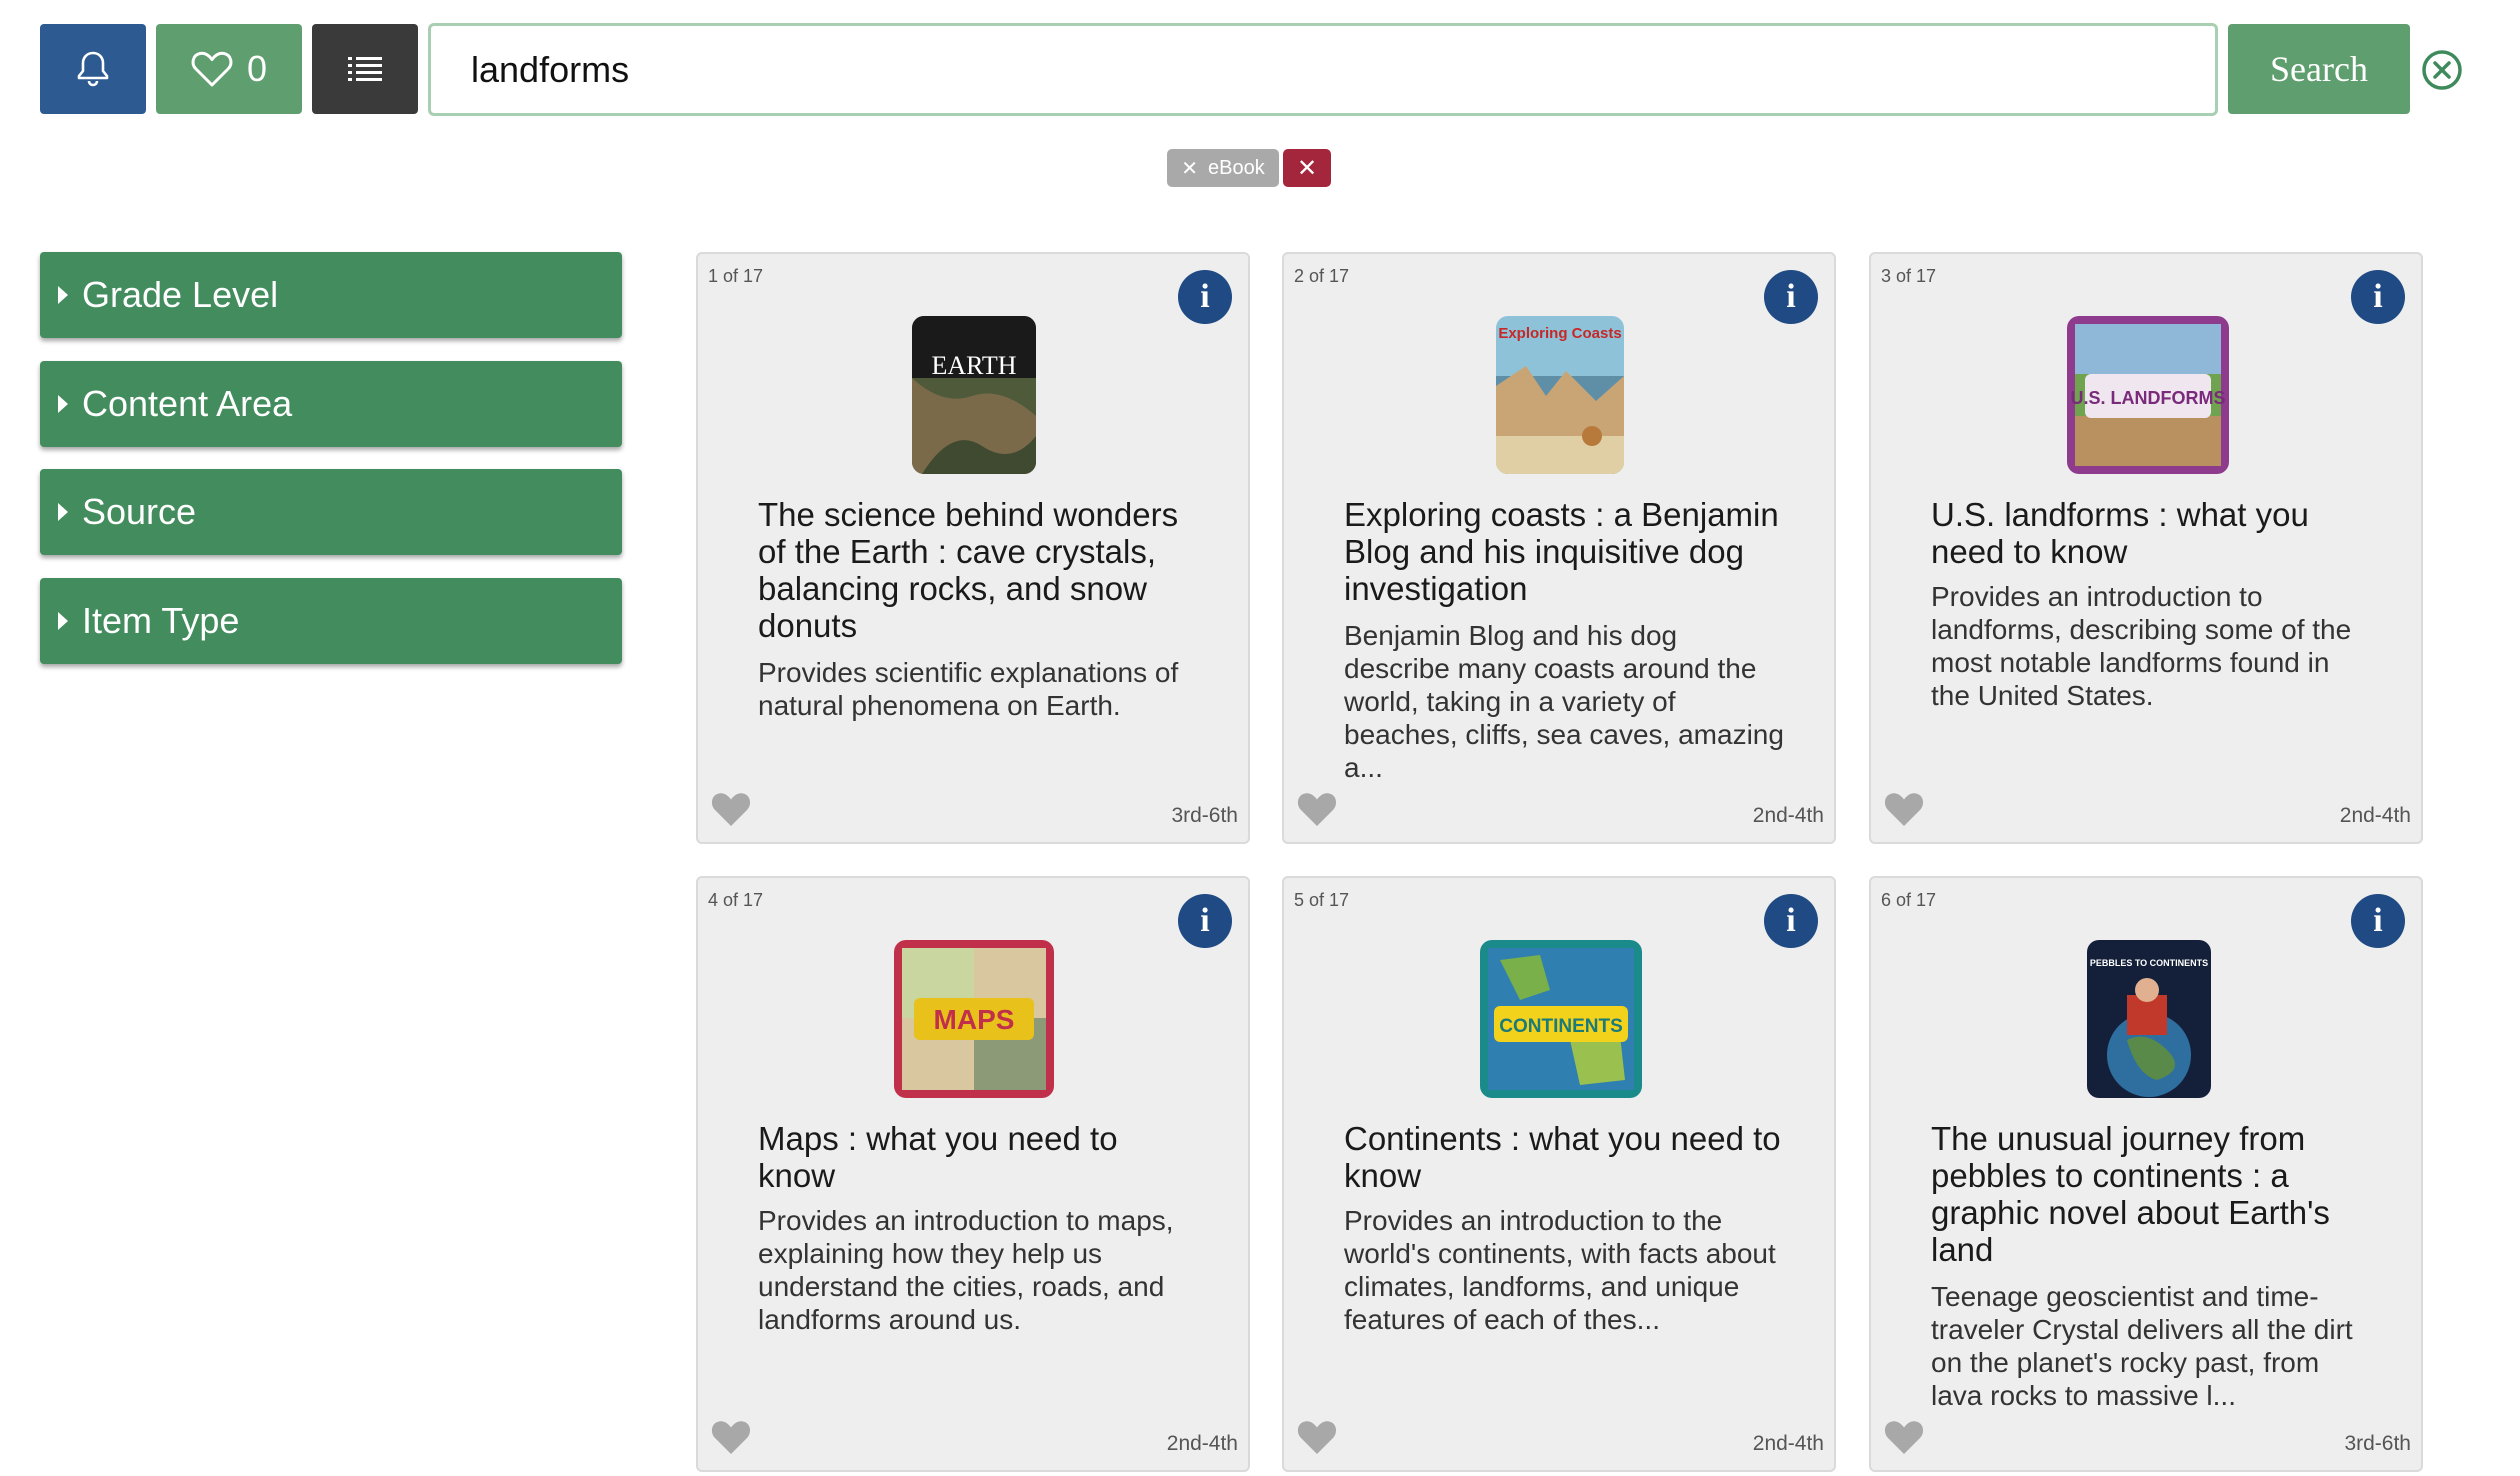  Describe the element at coordinates (257, 68) in the screenshot. I see `favorites-count: 0` at that location.